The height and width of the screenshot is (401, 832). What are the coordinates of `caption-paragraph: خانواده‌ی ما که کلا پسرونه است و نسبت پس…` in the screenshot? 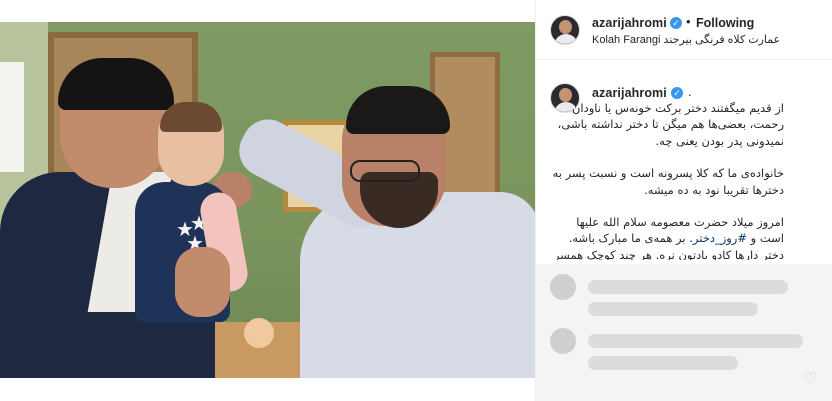 It's located at (668, 181).